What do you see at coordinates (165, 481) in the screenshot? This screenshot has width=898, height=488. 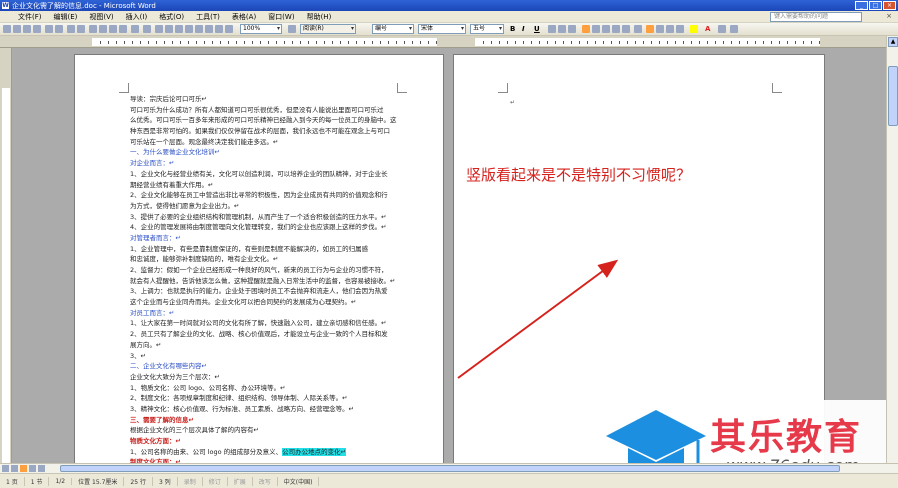 I see `status-col: 3 列` at bounding box center [165, 481].